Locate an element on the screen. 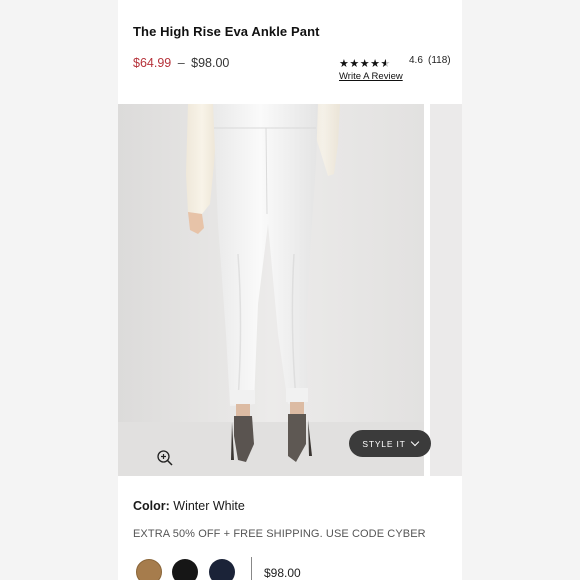 Image resolution: width=580 pixels, height=580 pixels. price-row: $64.99 – $98.00 is located at coordinates (181, 63).